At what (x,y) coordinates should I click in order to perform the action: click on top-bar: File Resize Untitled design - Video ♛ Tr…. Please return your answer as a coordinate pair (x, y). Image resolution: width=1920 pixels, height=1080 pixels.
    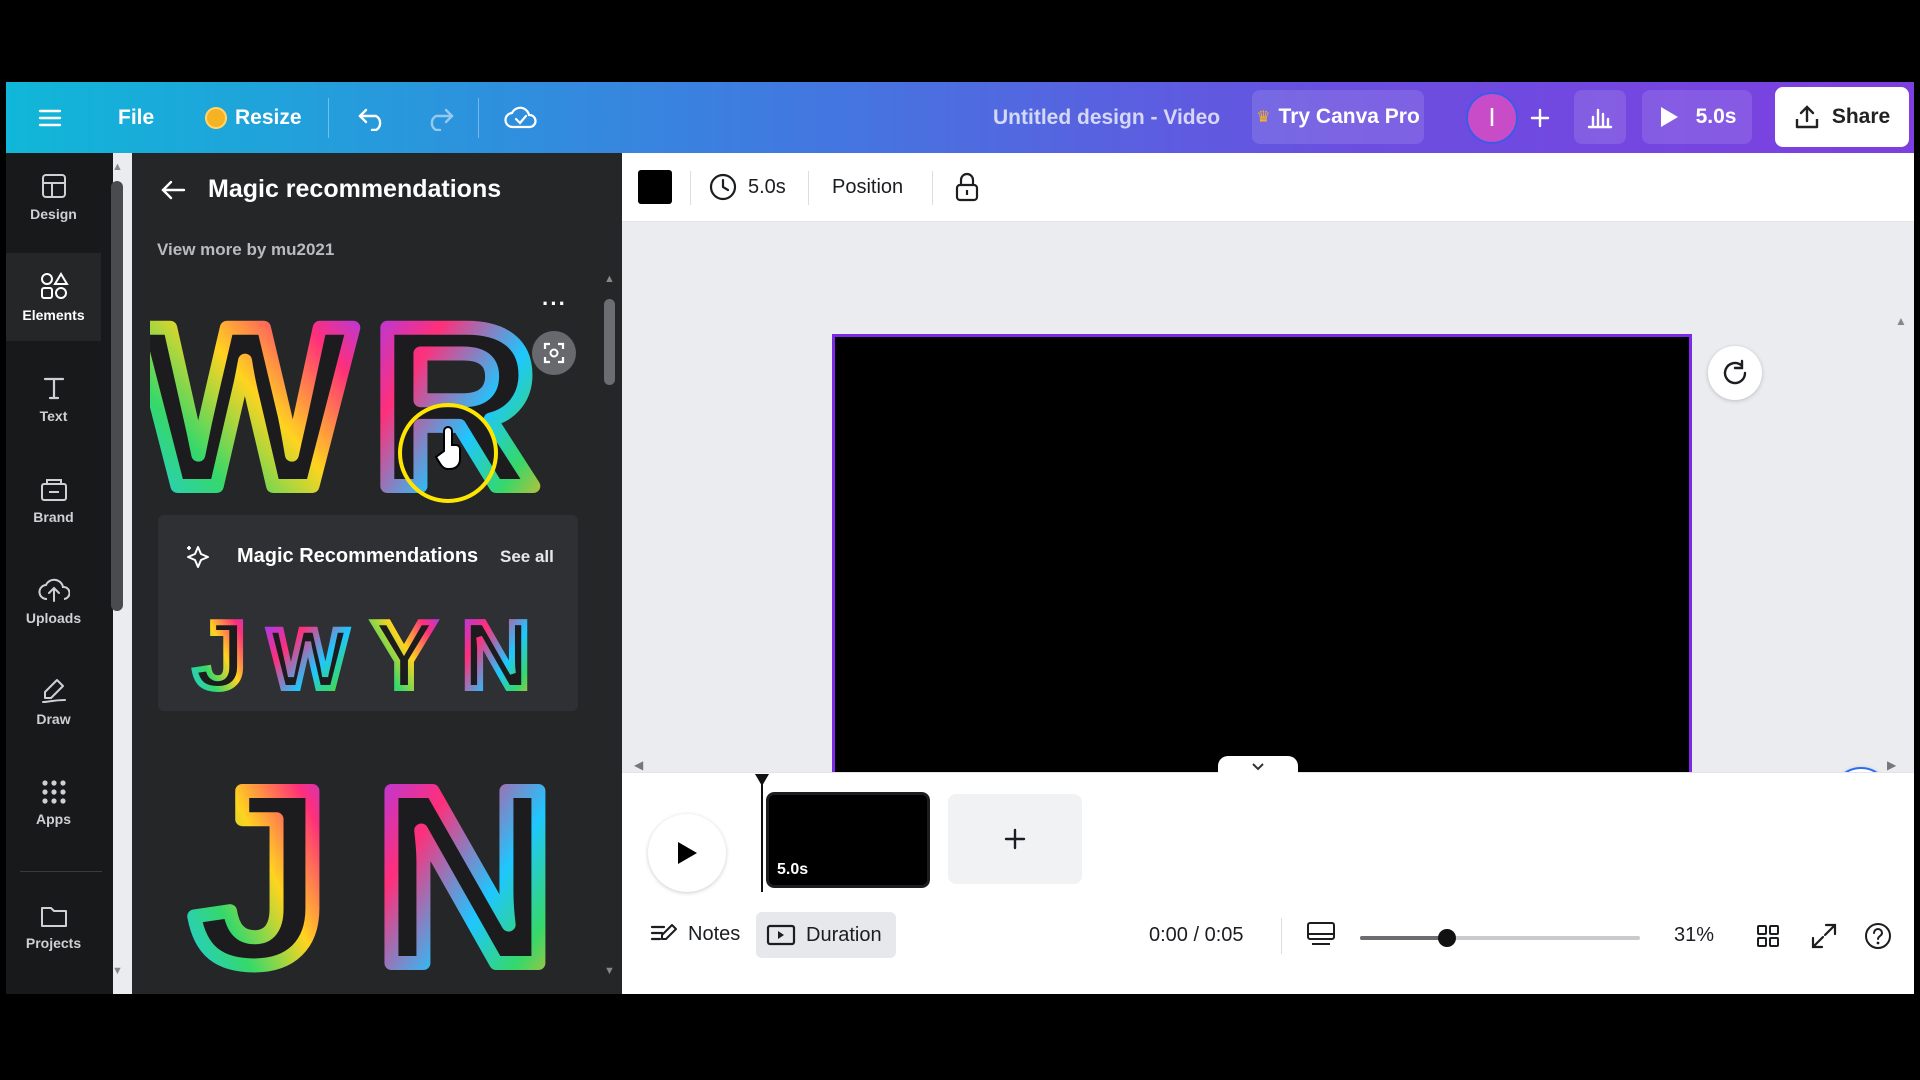
    Looking at the image, I should click on (960, 117).